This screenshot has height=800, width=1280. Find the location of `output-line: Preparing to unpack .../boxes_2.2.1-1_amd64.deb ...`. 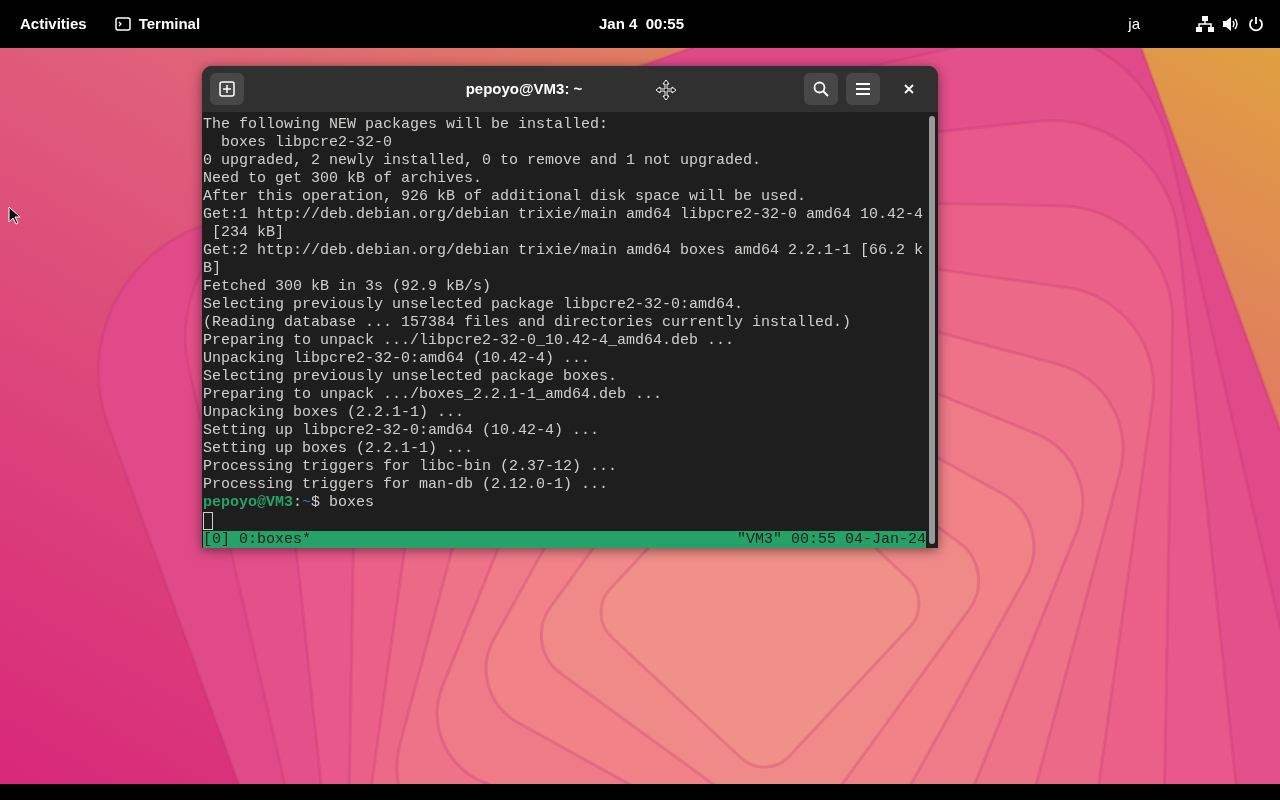

output-line: Preparing to unpack .../boxes_2.2.1-1_amd64.deb ... is located at coordinates (433, 395).